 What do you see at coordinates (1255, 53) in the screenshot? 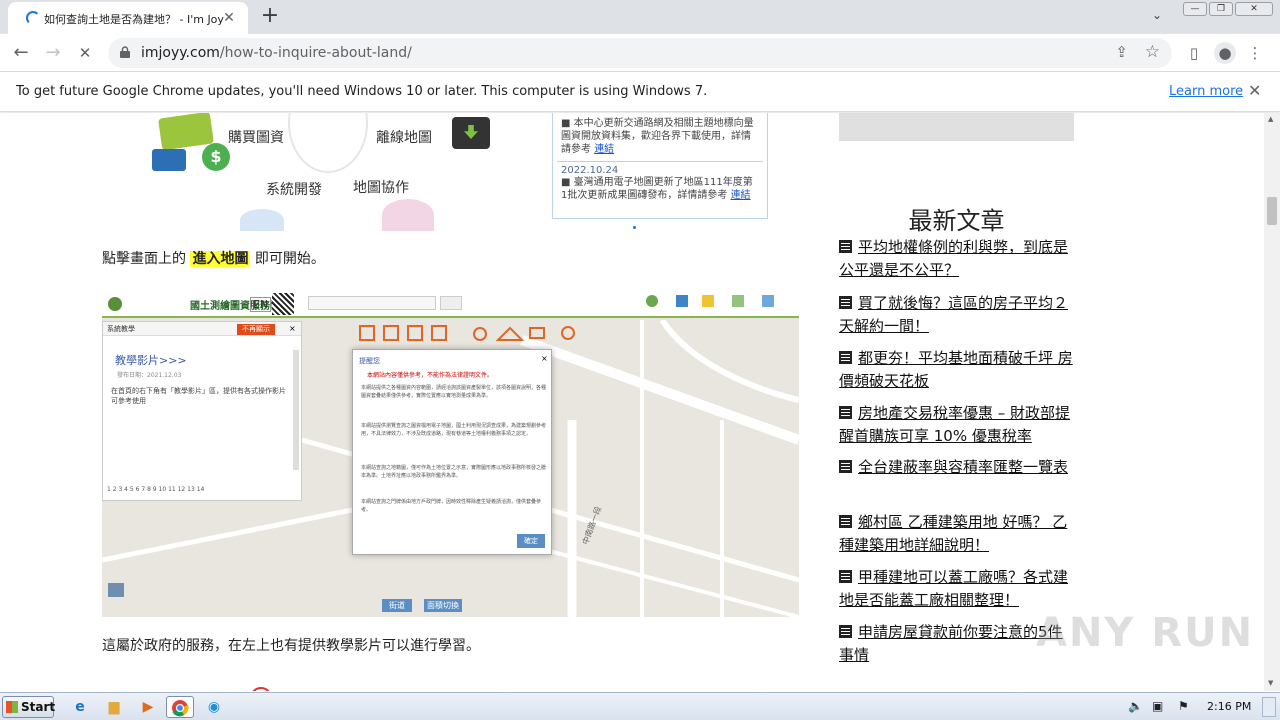
I see `menu-kebab-icon: ⋮` at bounding box center [1255, 53].